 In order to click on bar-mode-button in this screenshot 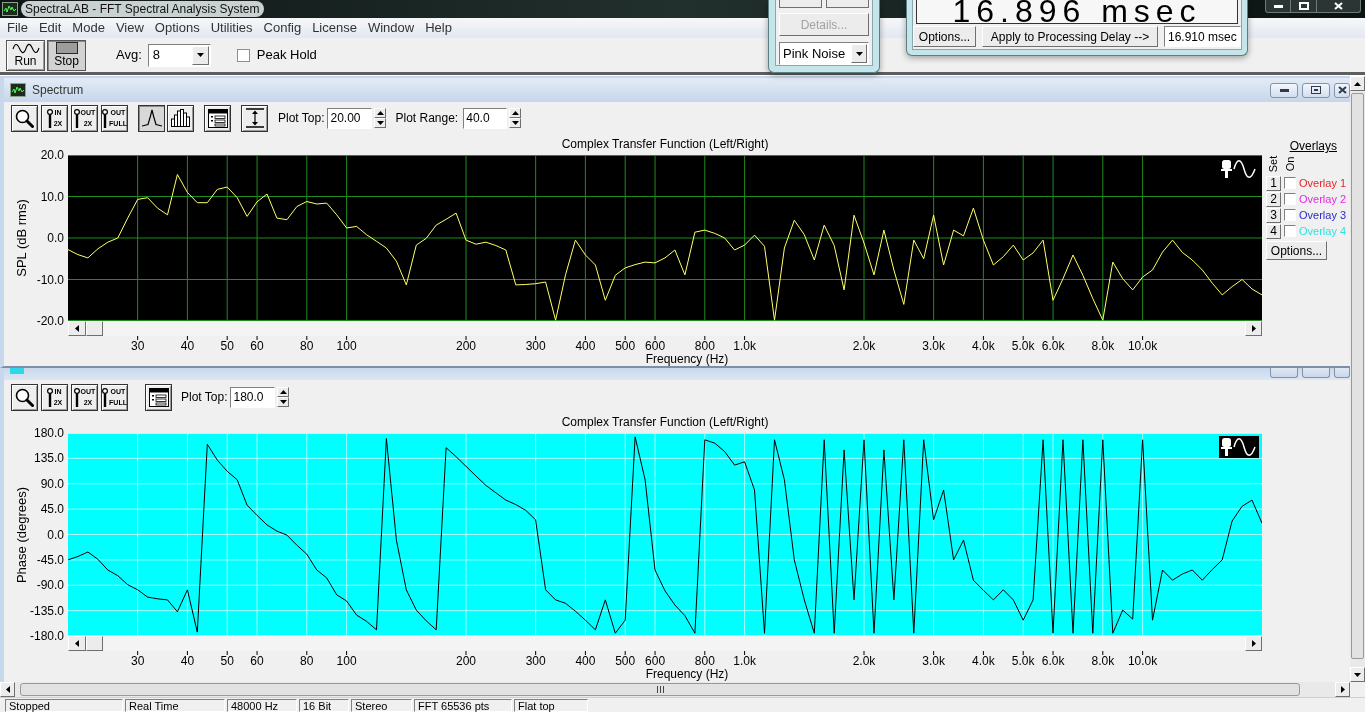, I will do `click(180, 118)`.